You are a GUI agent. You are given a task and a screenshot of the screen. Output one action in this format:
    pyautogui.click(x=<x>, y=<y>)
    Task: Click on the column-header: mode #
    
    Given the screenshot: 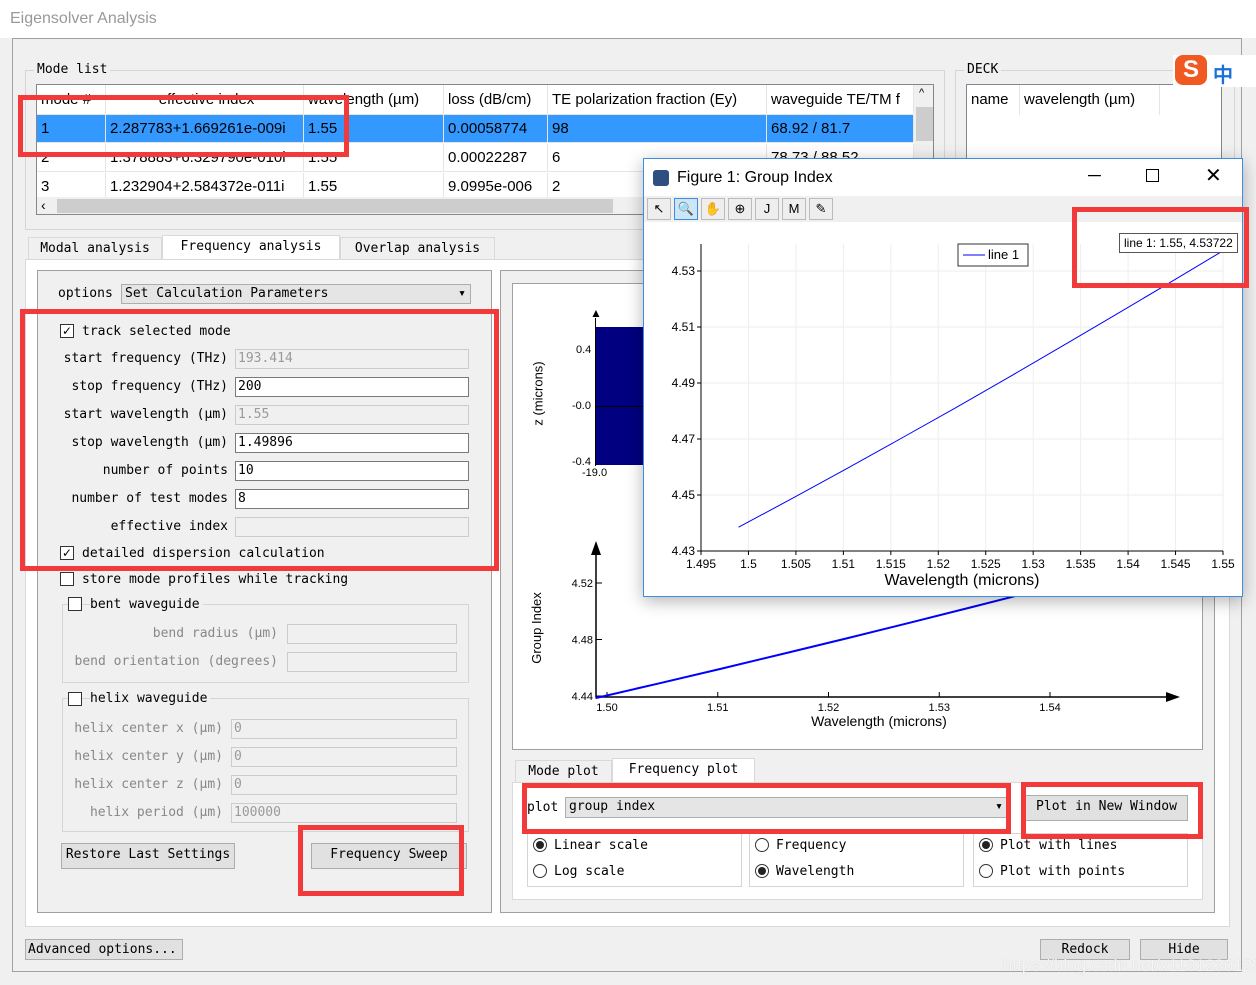 What is the action you would take?
    pyautogui.click(x=71, y=99)
    